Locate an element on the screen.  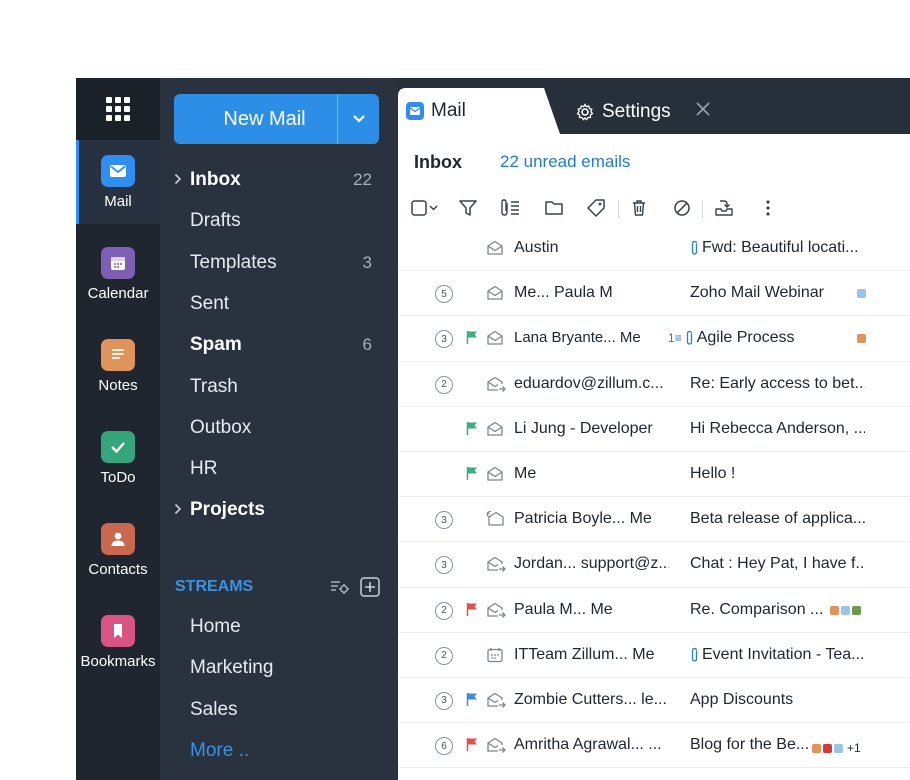
more-streams-link: More .. is located at coordinates (285, 751).